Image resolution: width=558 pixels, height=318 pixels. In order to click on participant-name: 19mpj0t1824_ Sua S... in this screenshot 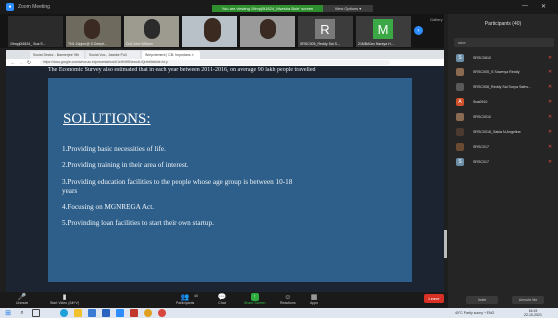, I will do `click(28, 44)`.